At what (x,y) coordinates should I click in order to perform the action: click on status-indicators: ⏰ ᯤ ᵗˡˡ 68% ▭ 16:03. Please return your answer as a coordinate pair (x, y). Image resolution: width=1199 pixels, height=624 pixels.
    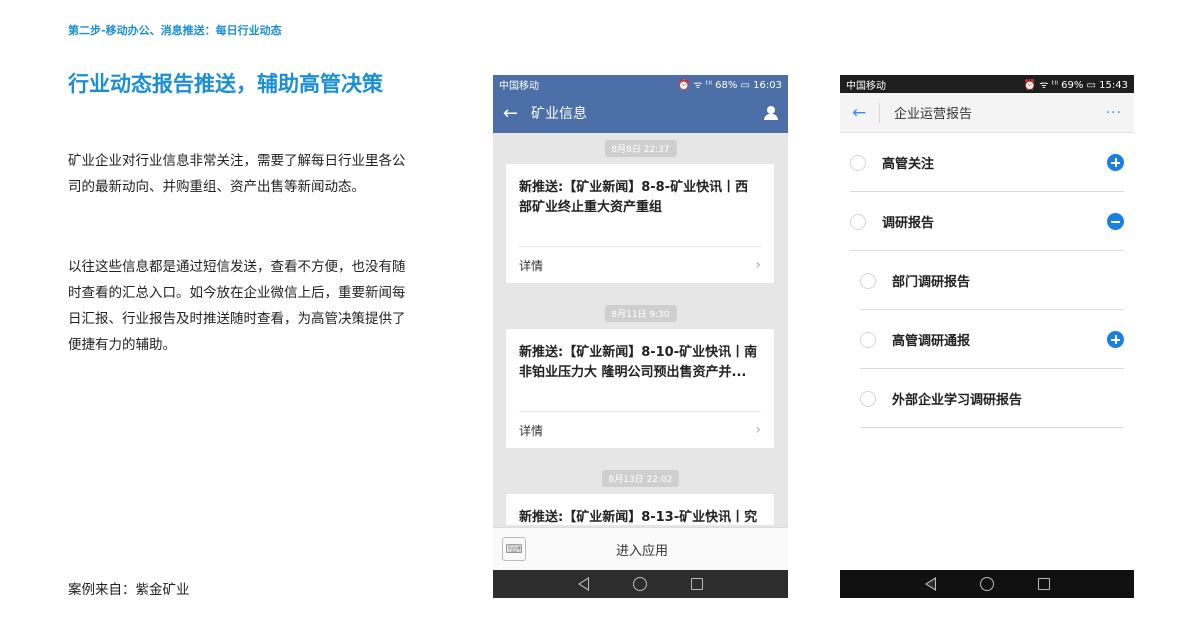
    Looking at the image, I should click on (729, 85).